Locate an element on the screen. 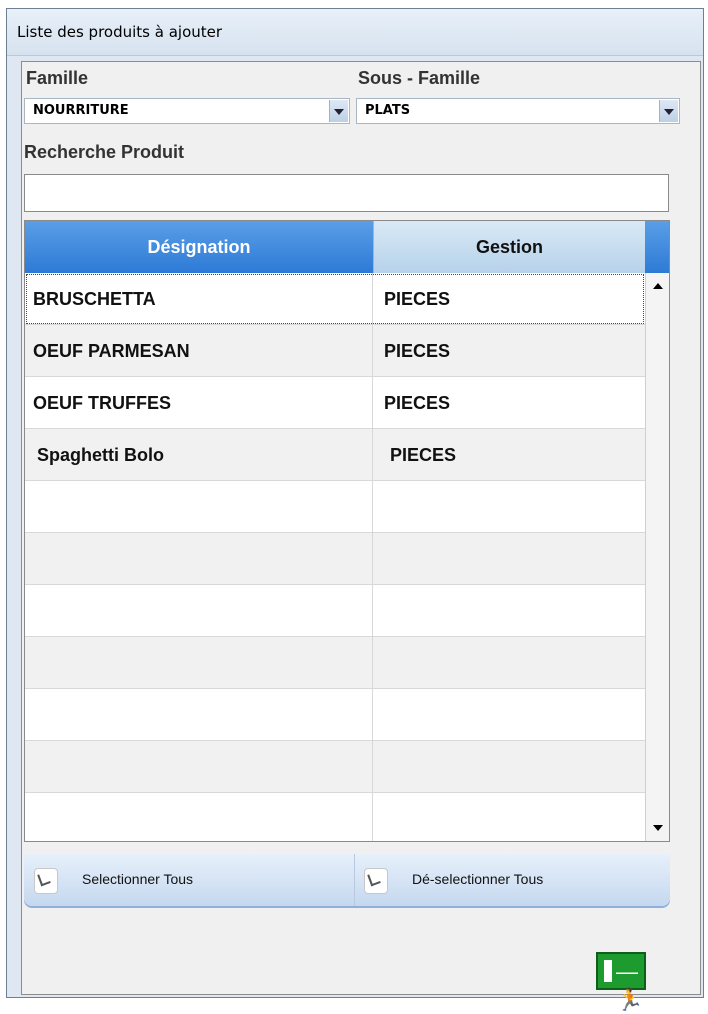 This screenshot has width=708, height=1014. exit-button: —🏃 is located at coordinates (621, 982).